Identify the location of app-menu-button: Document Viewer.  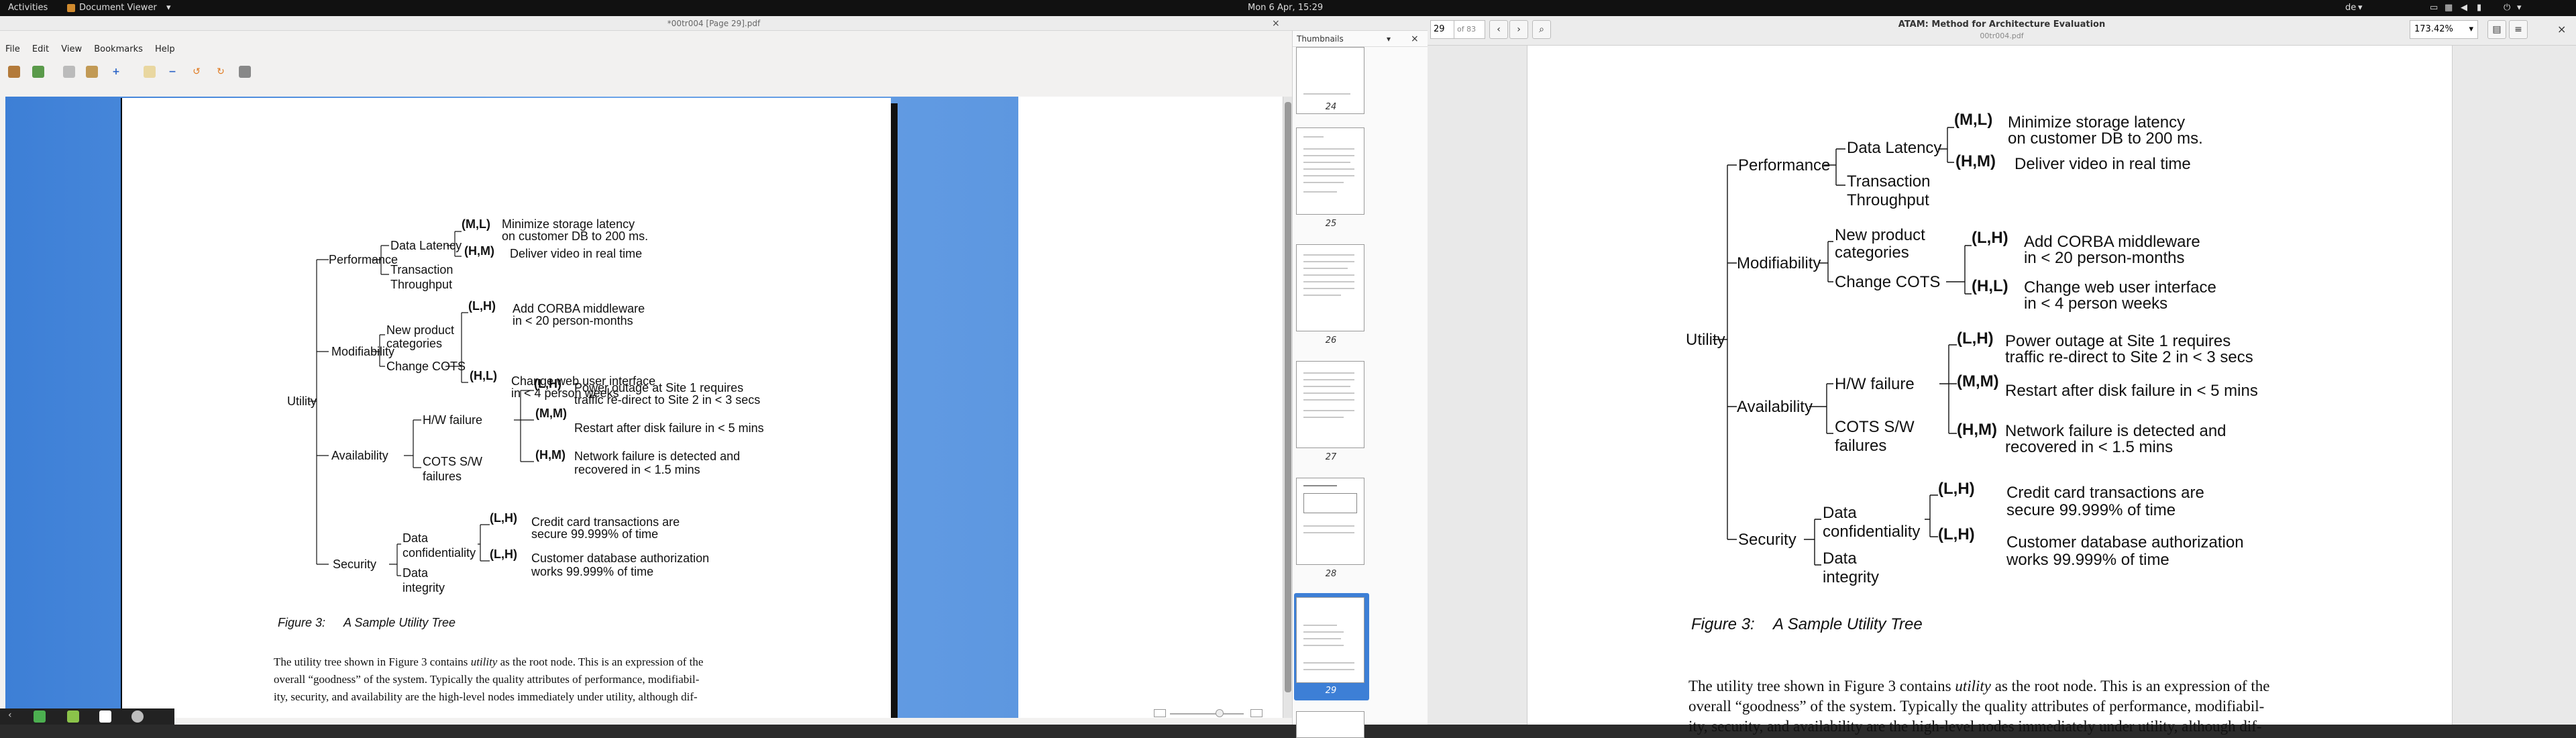
(118, 8).